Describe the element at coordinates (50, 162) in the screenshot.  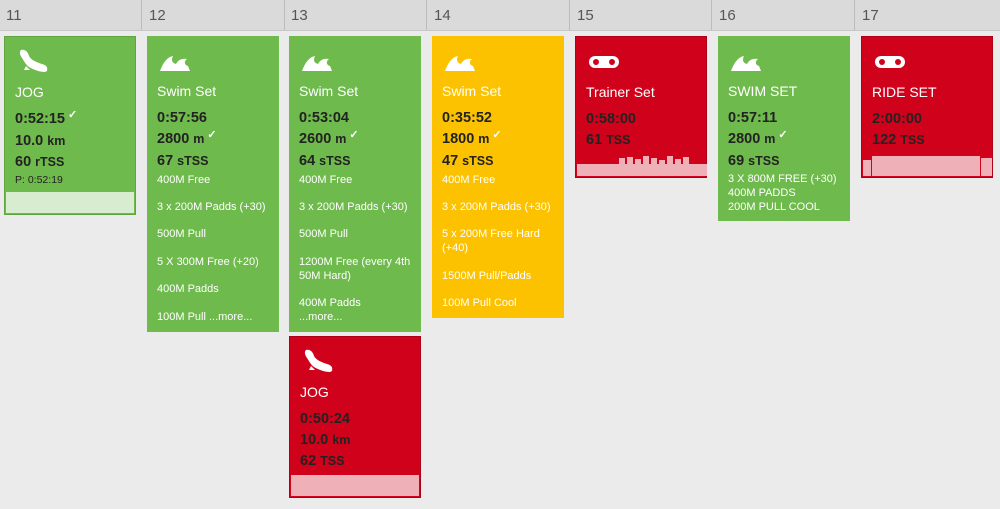
I see `tss-unit: rTSS` at that location.